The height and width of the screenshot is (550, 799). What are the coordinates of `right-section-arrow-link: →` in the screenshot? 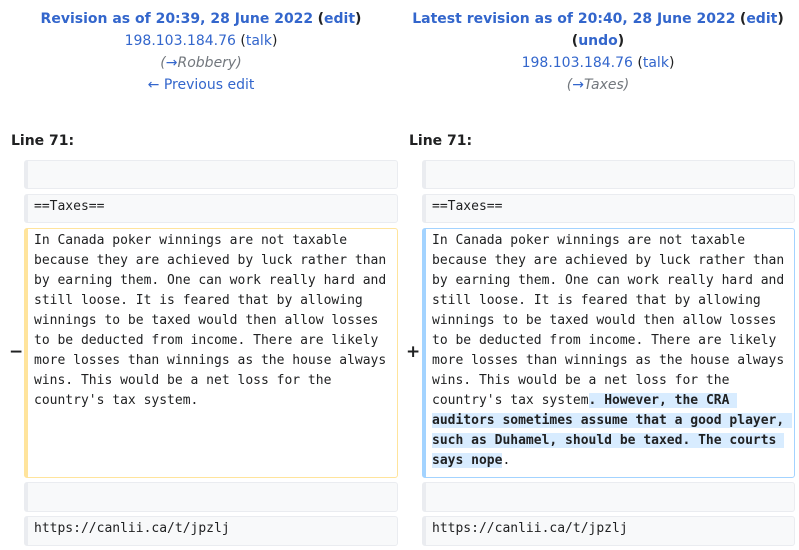 It's located at (578, 85).